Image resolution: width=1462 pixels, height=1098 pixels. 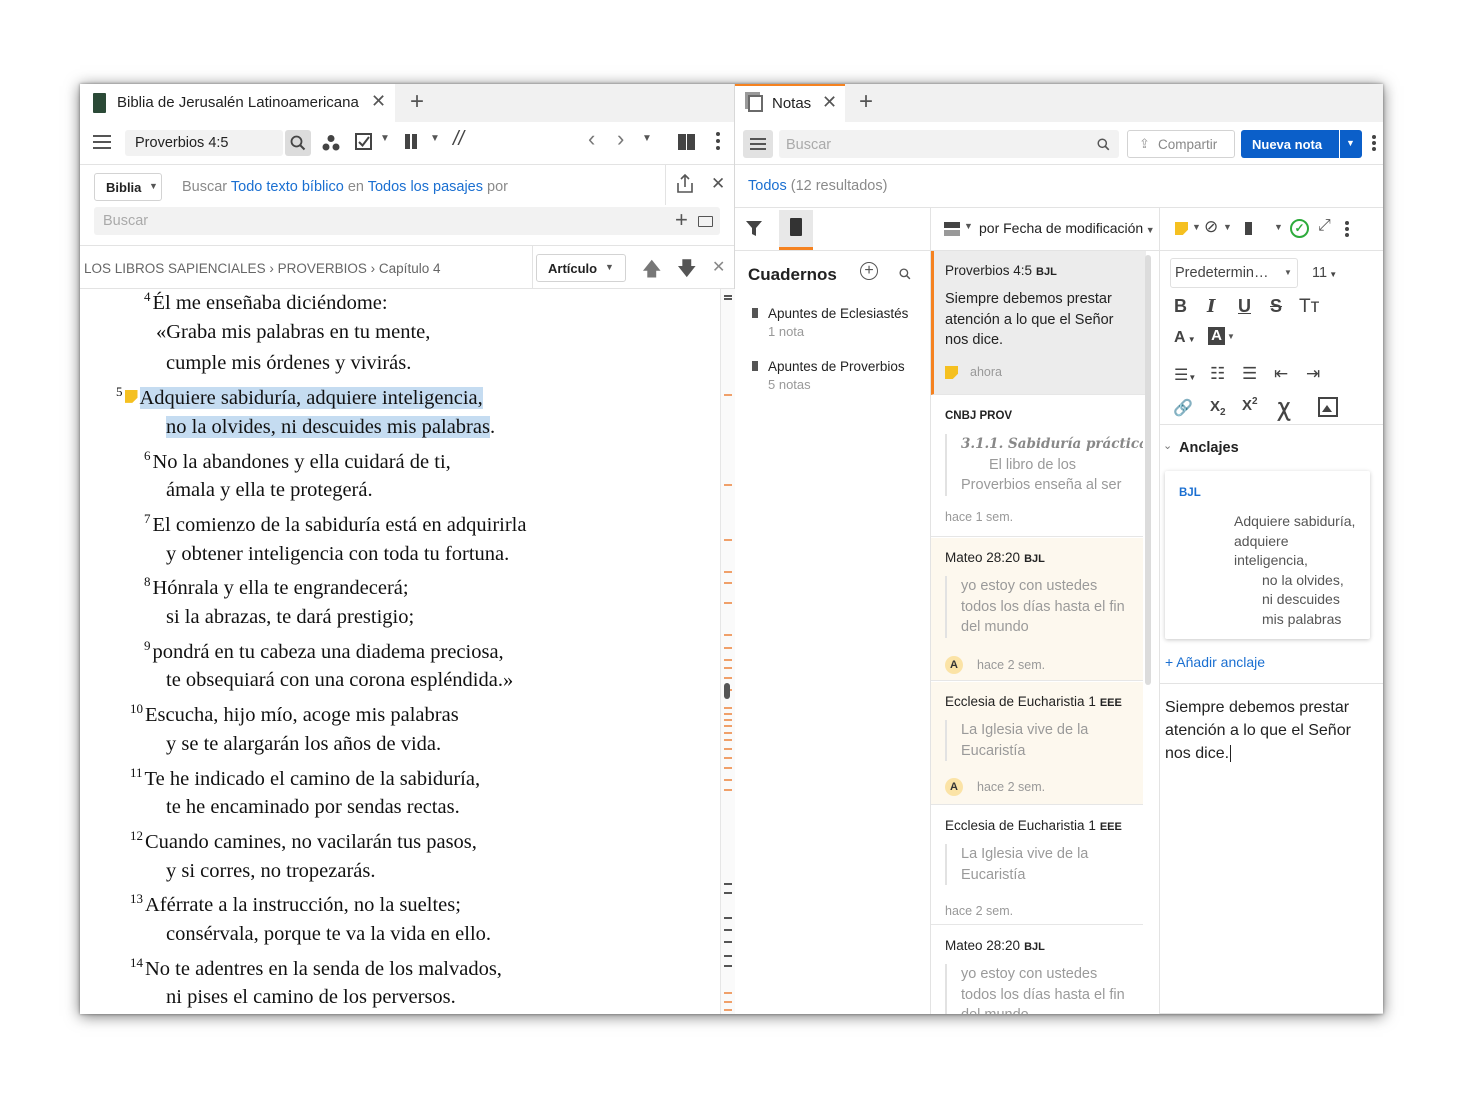 I want to click on style-icon, so click(x=1248, y=228).